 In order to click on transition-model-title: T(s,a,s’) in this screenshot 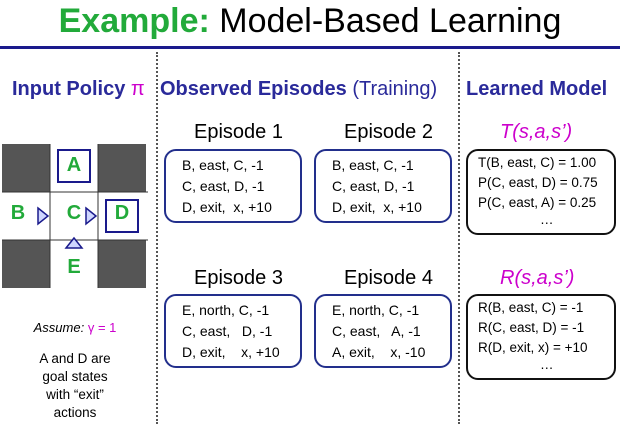, I will do `click(536, 132)`.